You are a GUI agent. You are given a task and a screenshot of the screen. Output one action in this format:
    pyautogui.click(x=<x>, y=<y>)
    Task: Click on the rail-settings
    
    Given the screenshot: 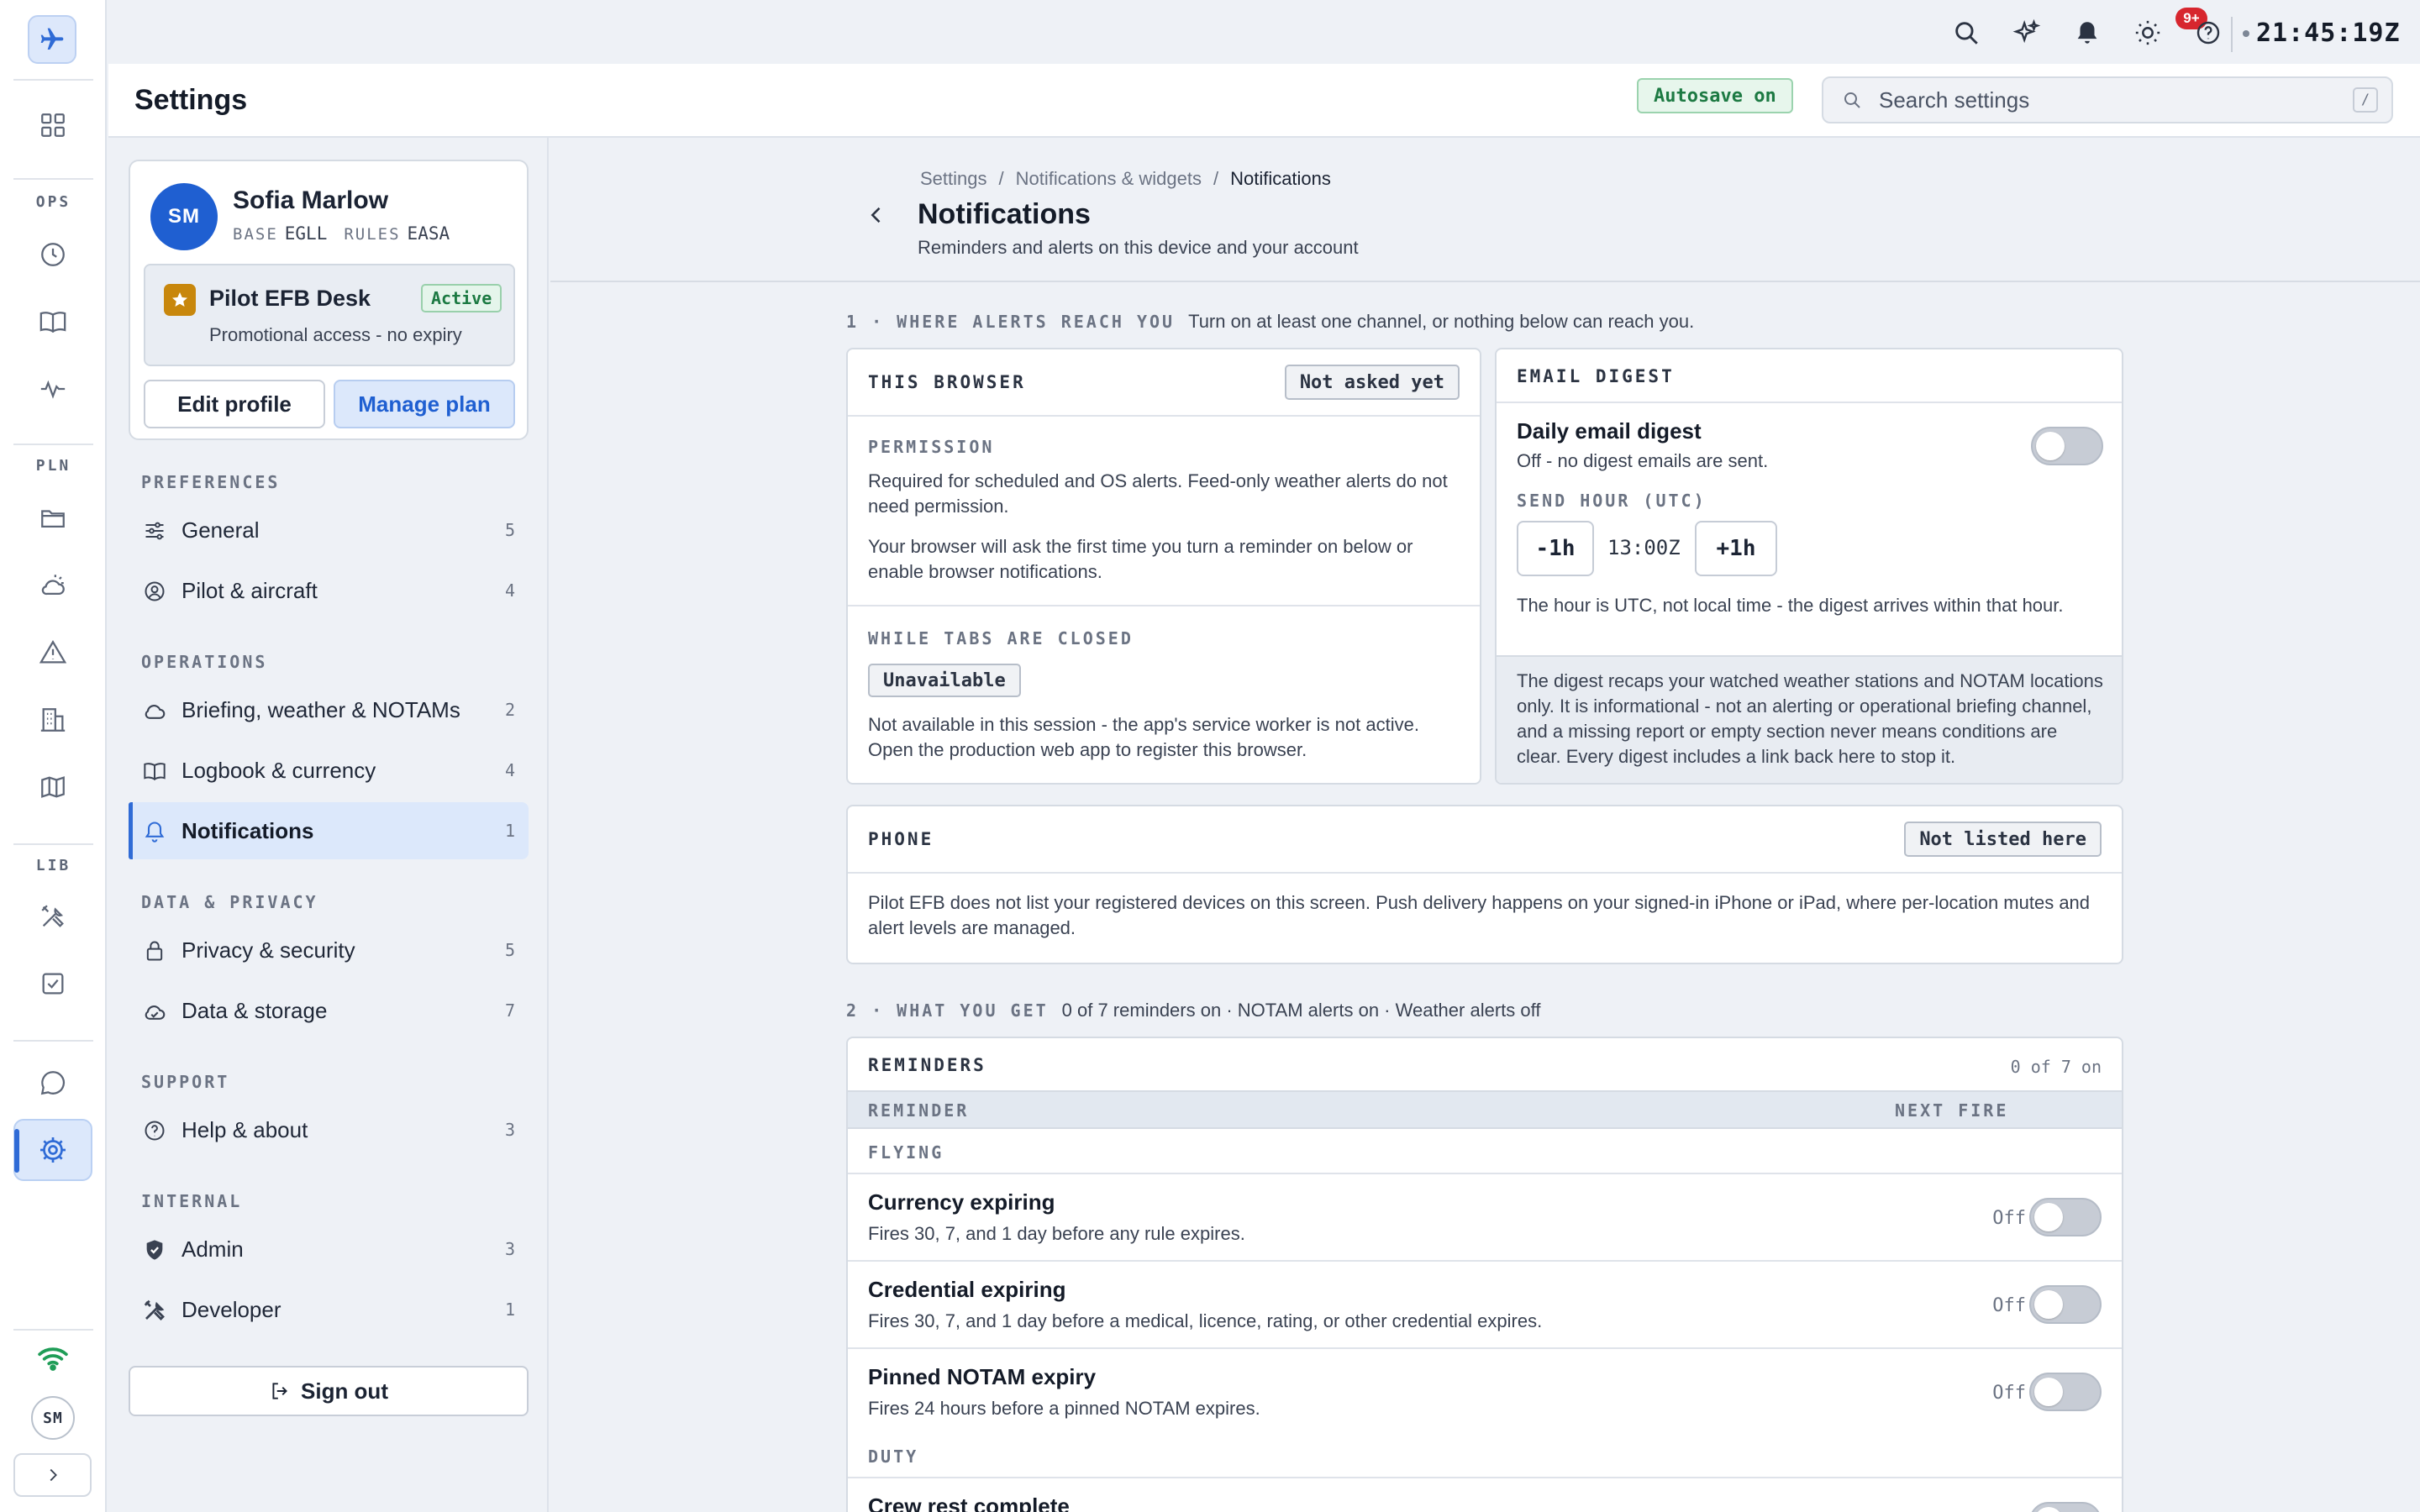 What is the action you would take?
    pyautogui.click(x=52, y=1150)
    